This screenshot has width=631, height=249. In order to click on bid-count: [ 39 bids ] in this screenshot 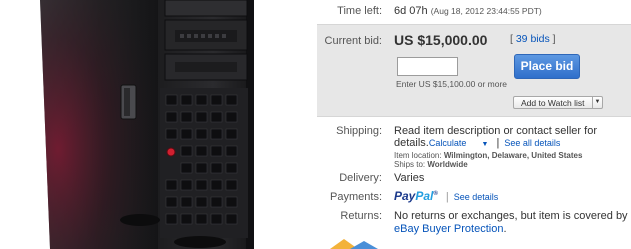, I will do `click(533, 39)`.